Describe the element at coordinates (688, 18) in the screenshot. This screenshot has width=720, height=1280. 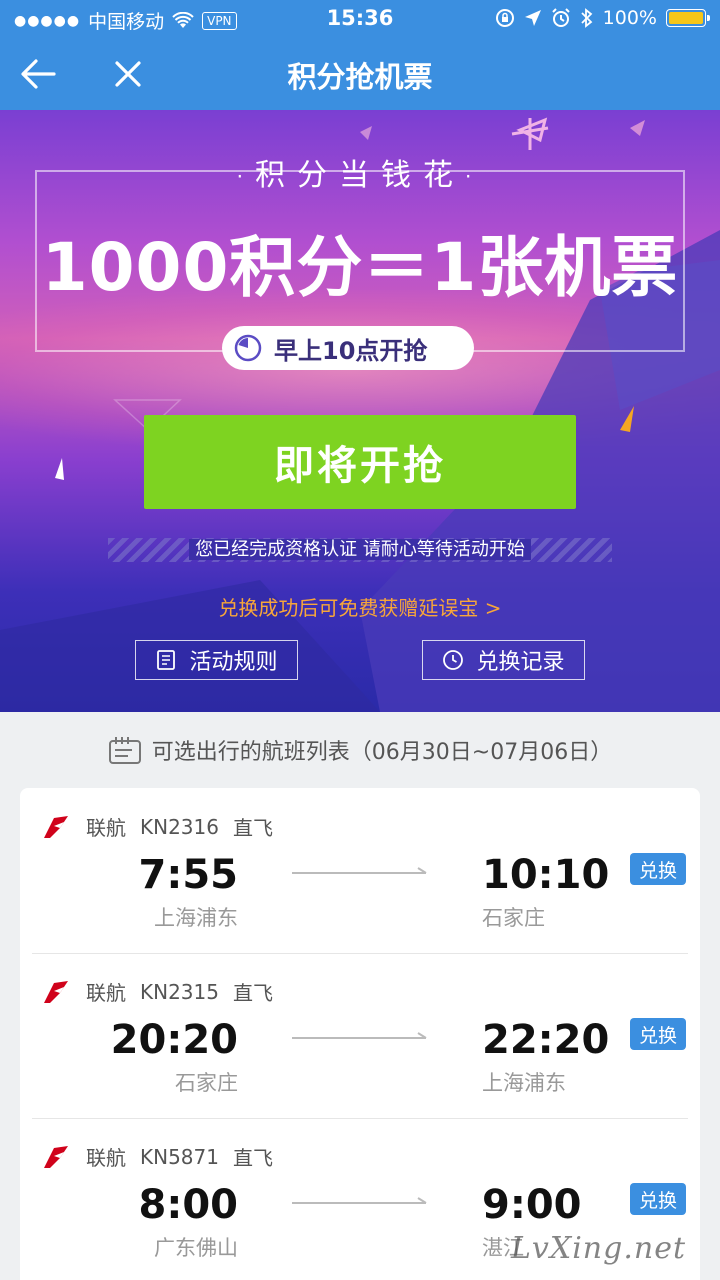
I see `battery-icon` at that location.